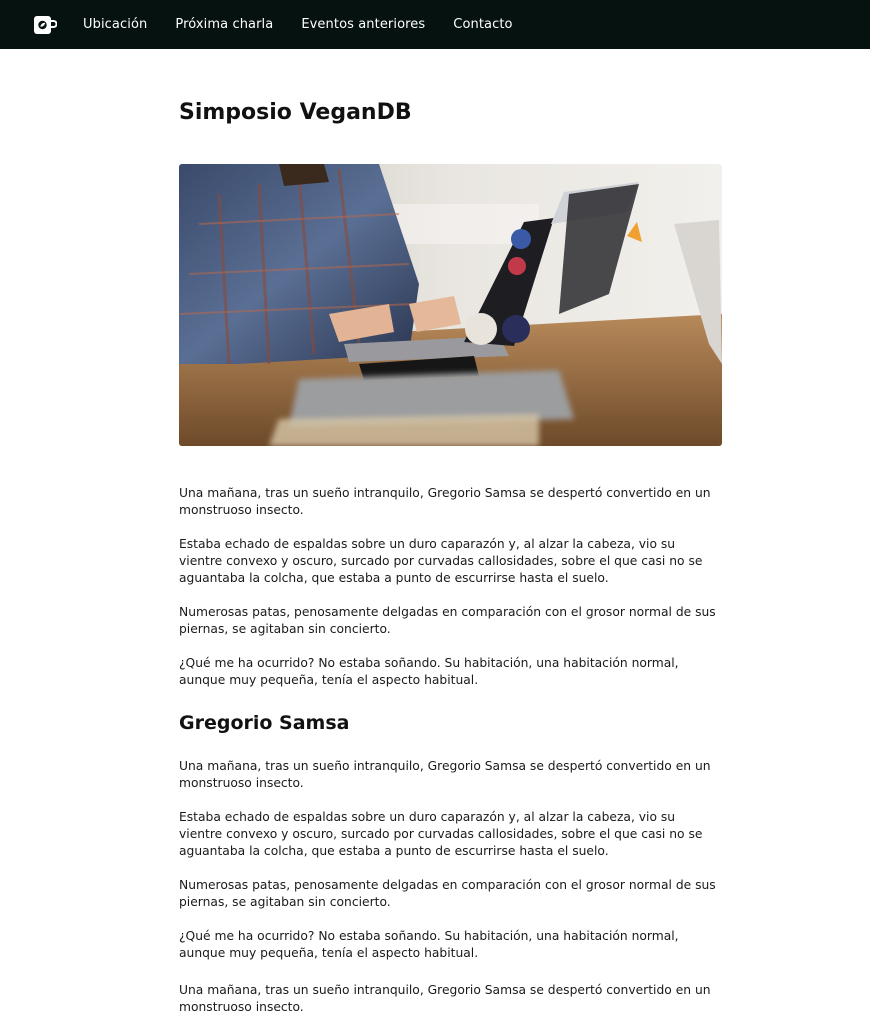 The height and width of the screenshot is (1016, 870). What do you see at coordinates (363, 24) in the screenshot?
I see `nav-link-eventos-anteriores: Eventos anteriores` at bounding box center [363, 24].